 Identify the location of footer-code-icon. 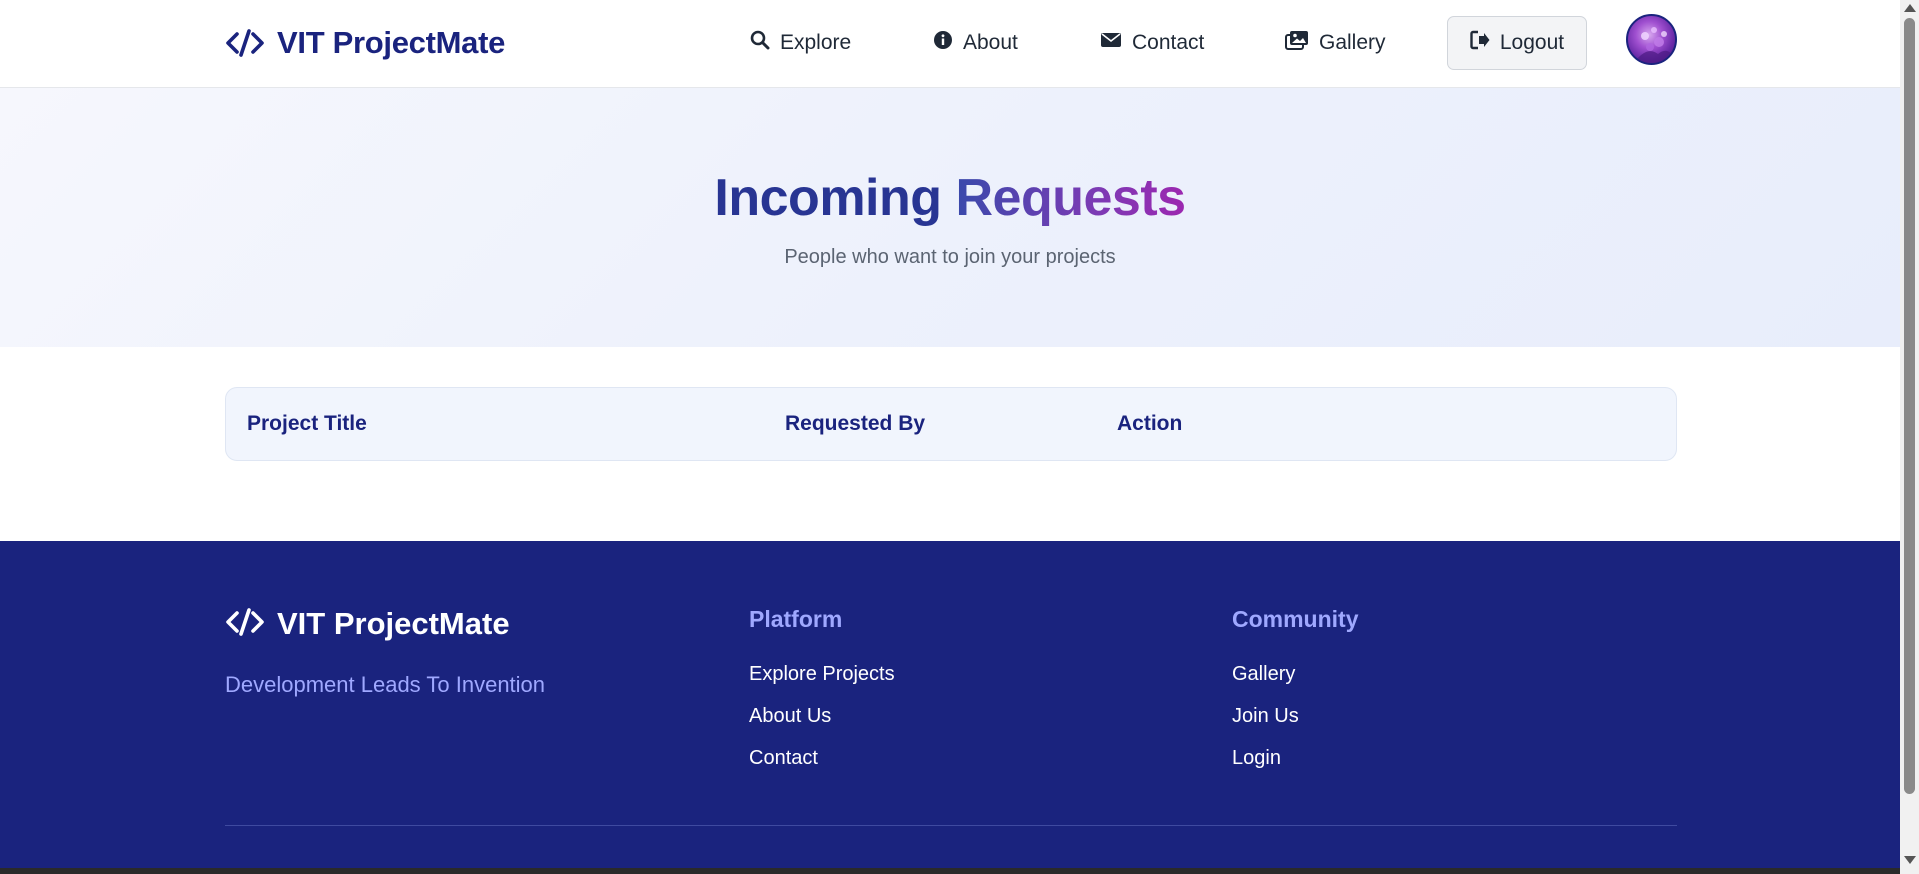
(245, 624).